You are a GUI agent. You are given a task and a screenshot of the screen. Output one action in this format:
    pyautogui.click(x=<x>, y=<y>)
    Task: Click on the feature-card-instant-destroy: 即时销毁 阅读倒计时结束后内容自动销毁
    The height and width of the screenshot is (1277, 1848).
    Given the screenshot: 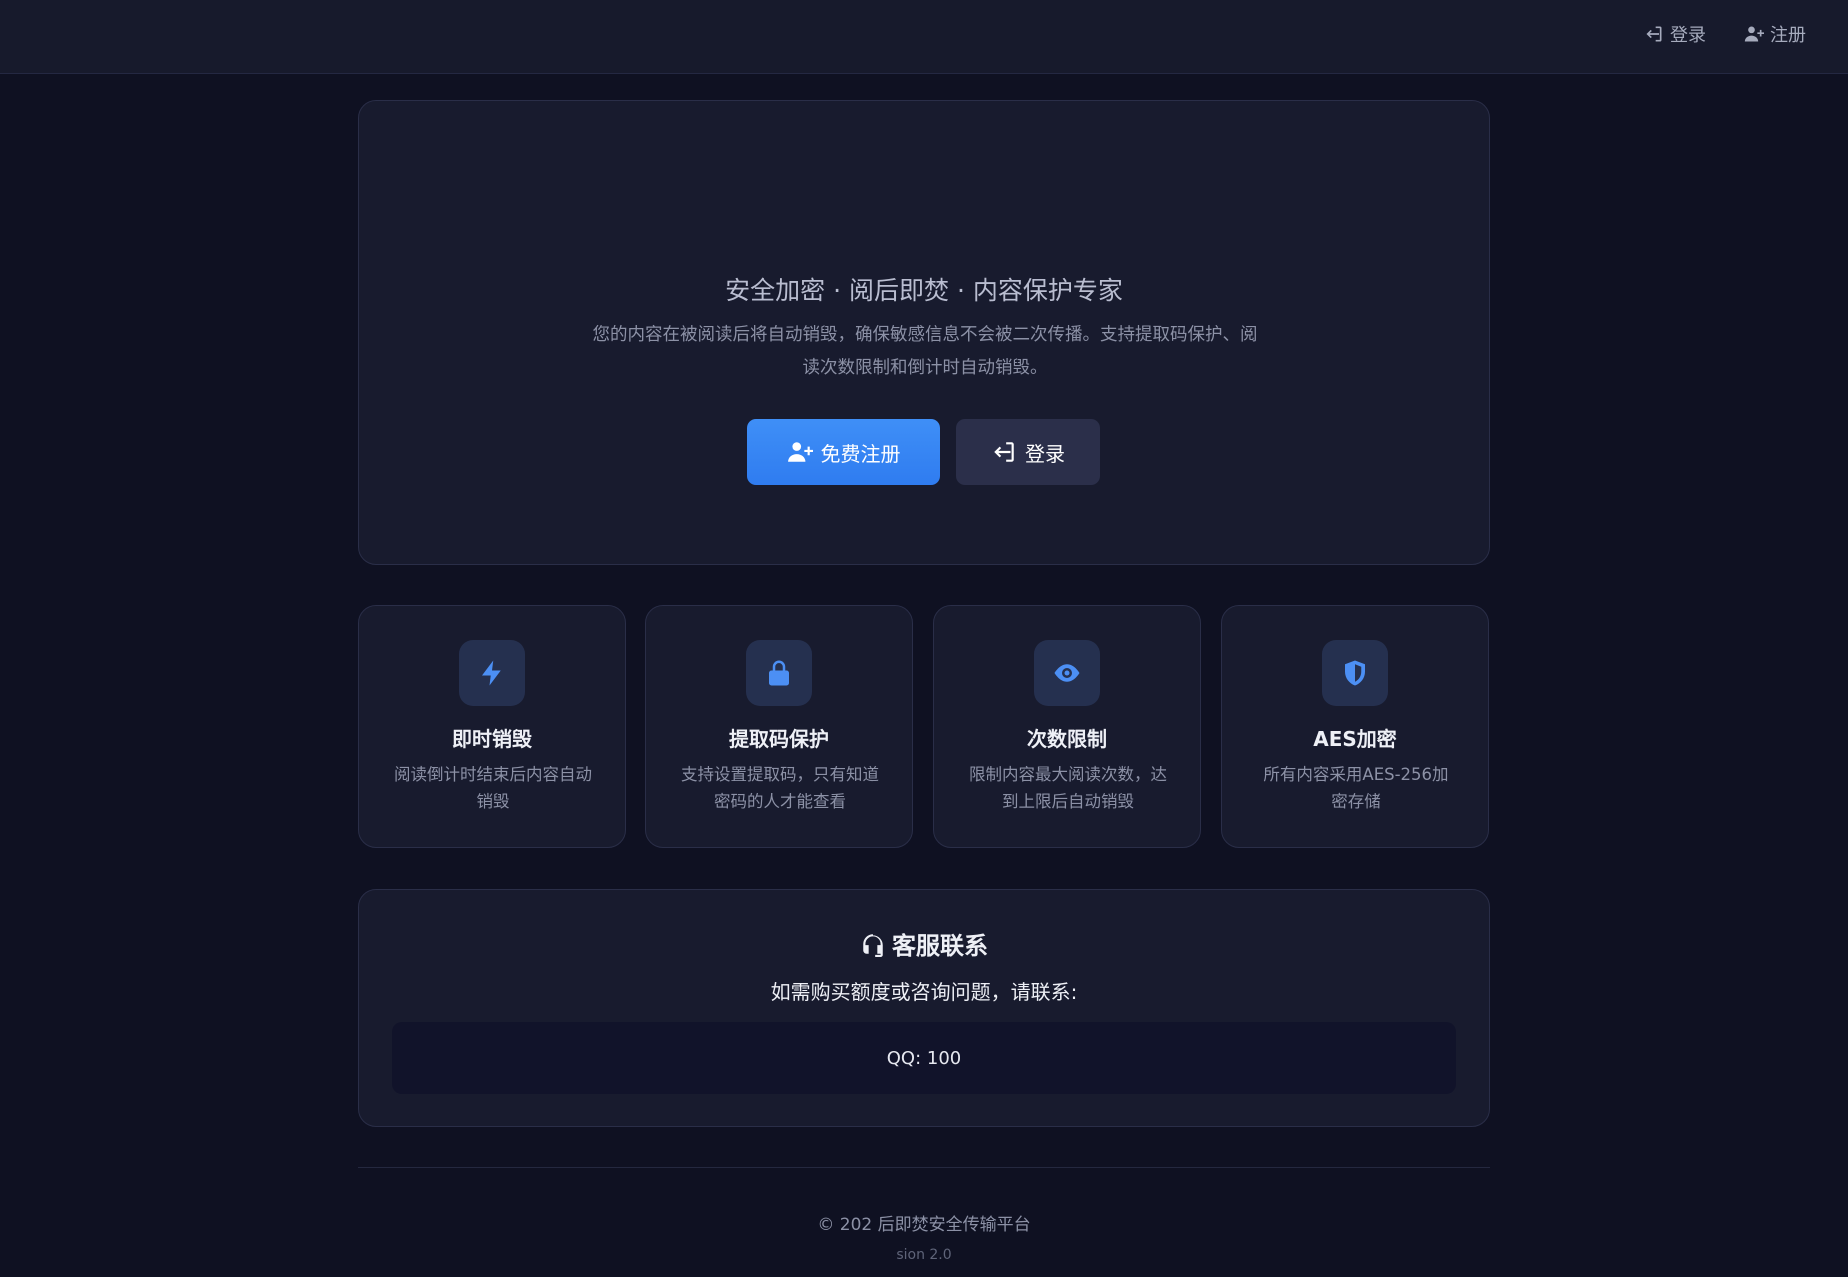 What is the action you would take?
    pyautogui.click(x=492, y=726)
    